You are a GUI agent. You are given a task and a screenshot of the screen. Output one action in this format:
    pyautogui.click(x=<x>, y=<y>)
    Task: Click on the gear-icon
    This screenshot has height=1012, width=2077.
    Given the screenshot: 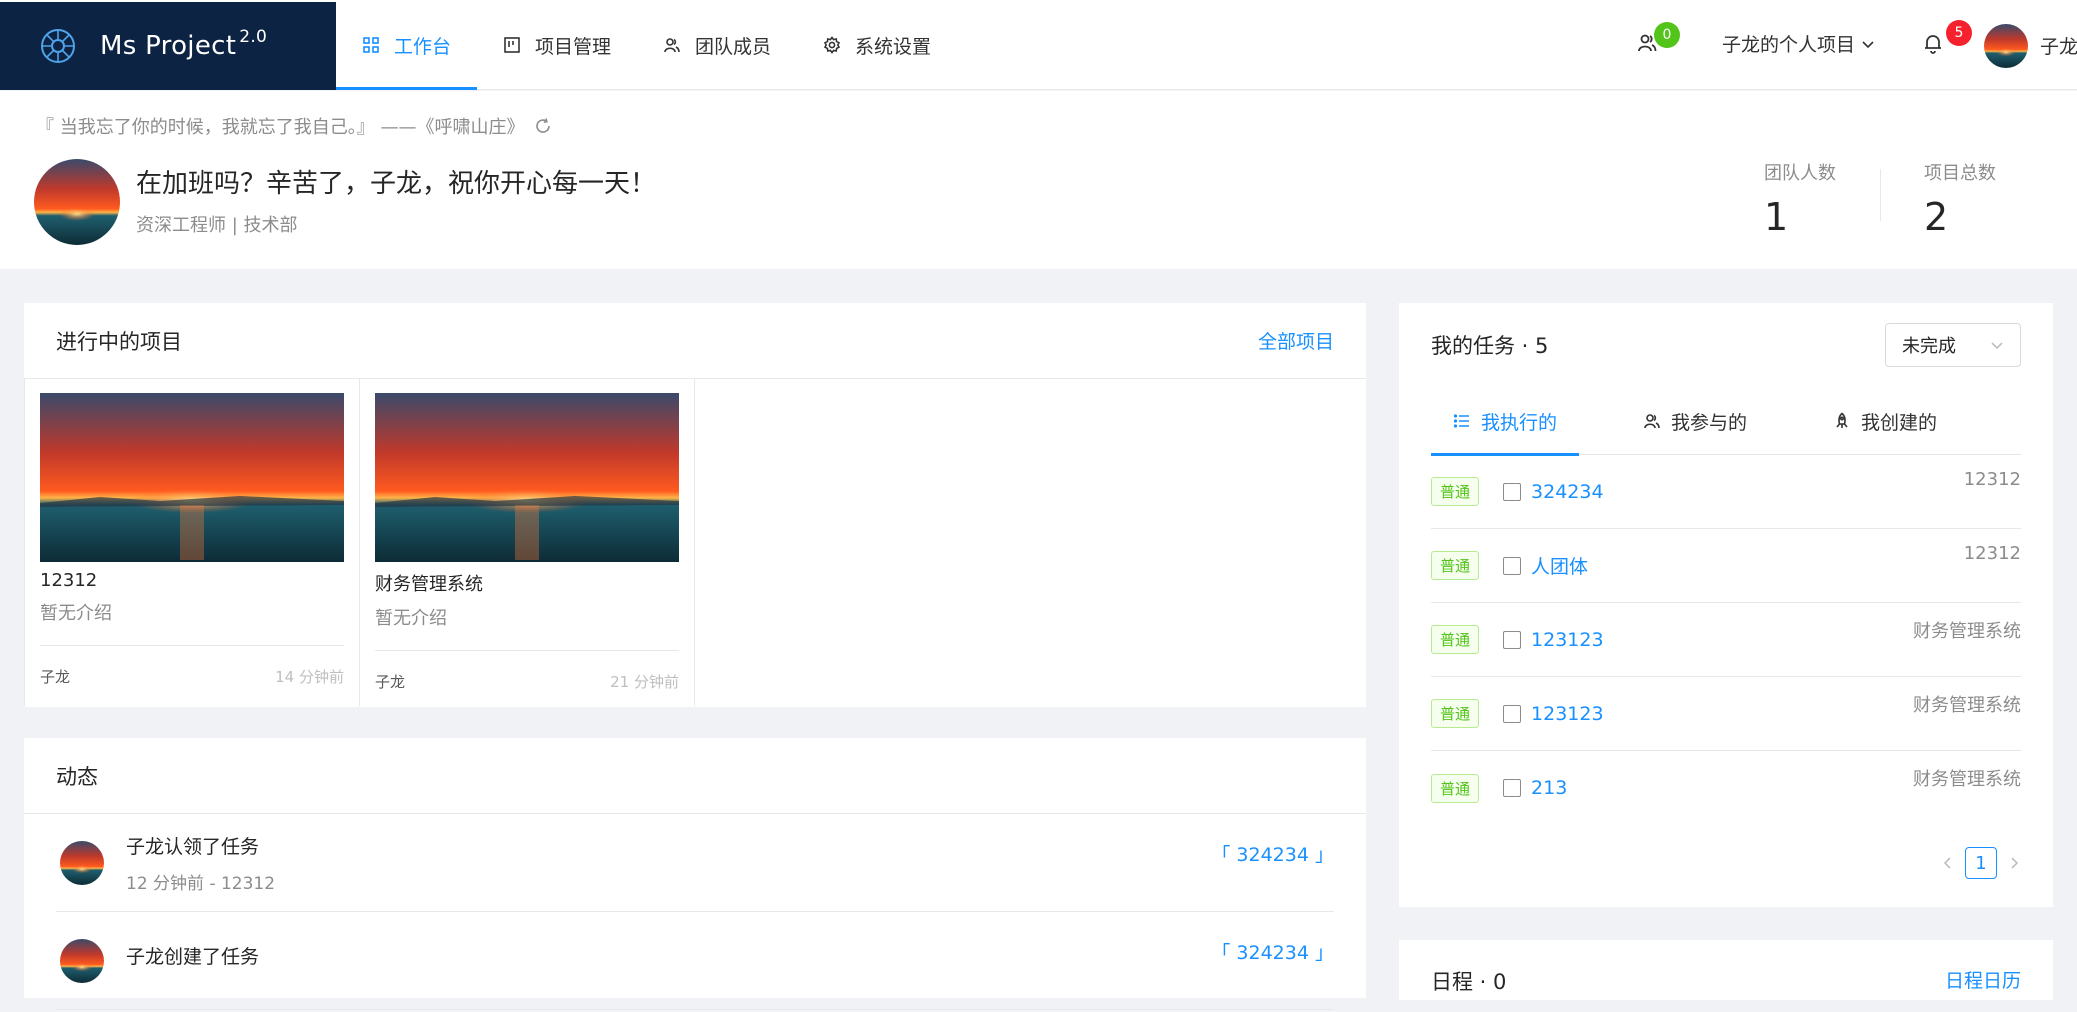 What is the action you would take?
    pyautogui.click(x=832, y=45)
    